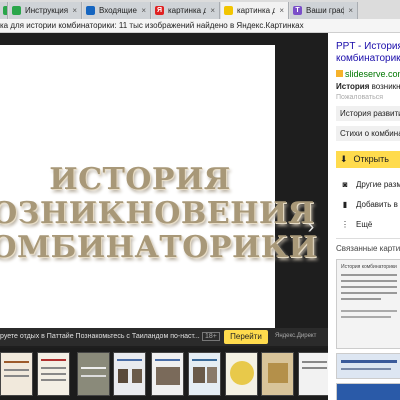  I want to click on related-thumbnail: История комбинаторики, so click(368, 304).